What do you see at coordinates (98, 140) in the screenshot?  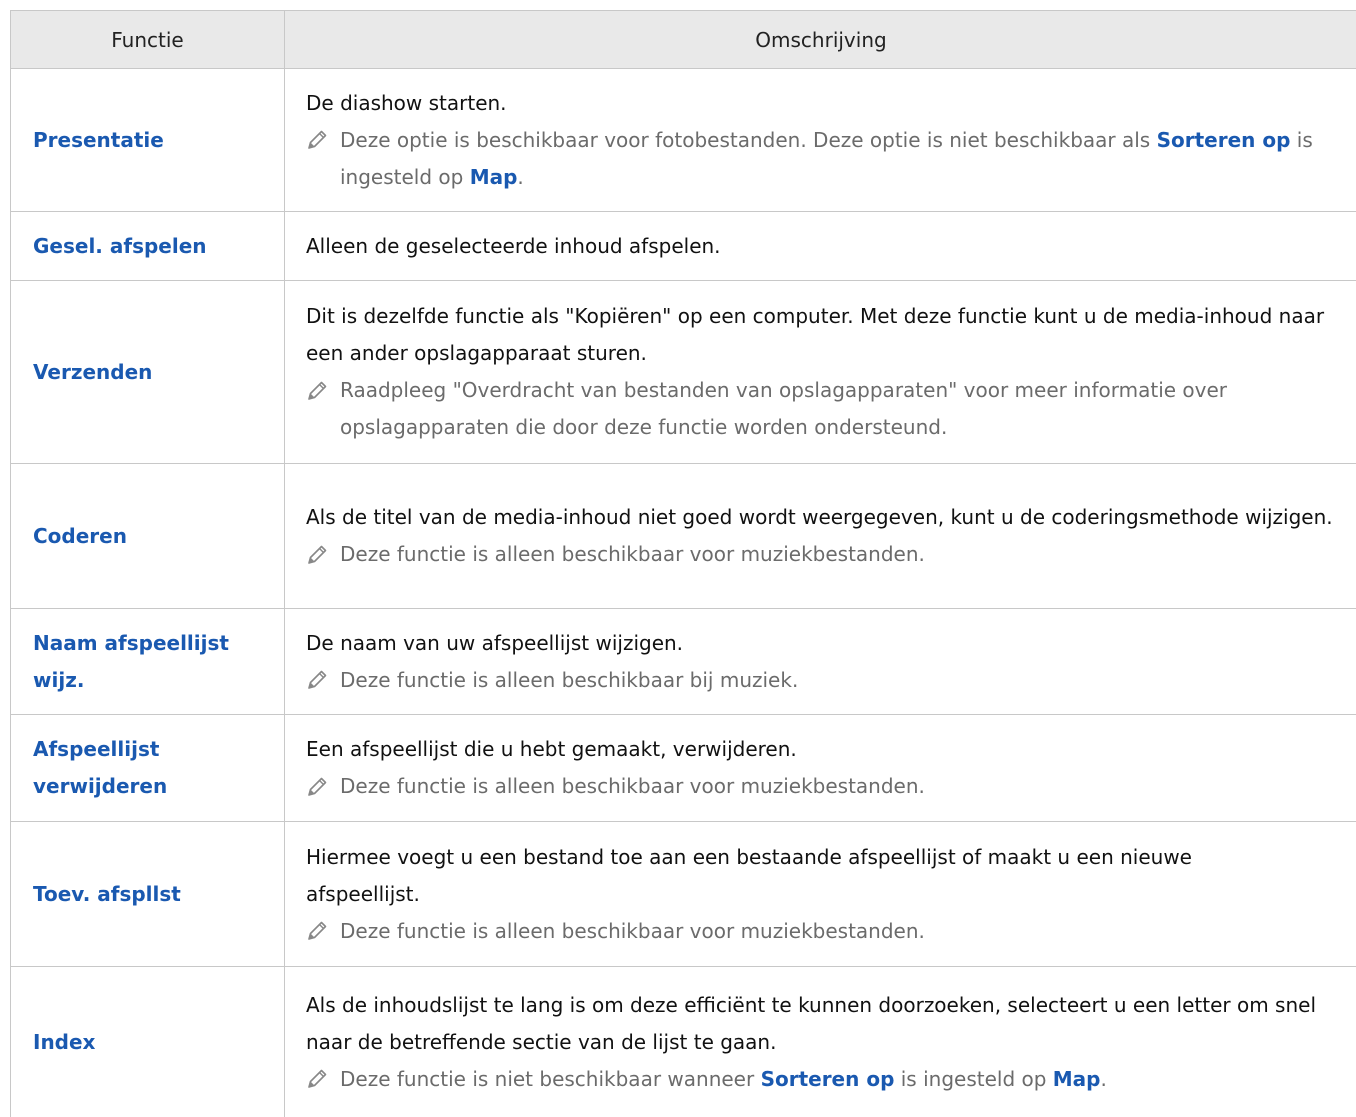 I see `function-name: Presentatie` at bounding box center [98, 140].